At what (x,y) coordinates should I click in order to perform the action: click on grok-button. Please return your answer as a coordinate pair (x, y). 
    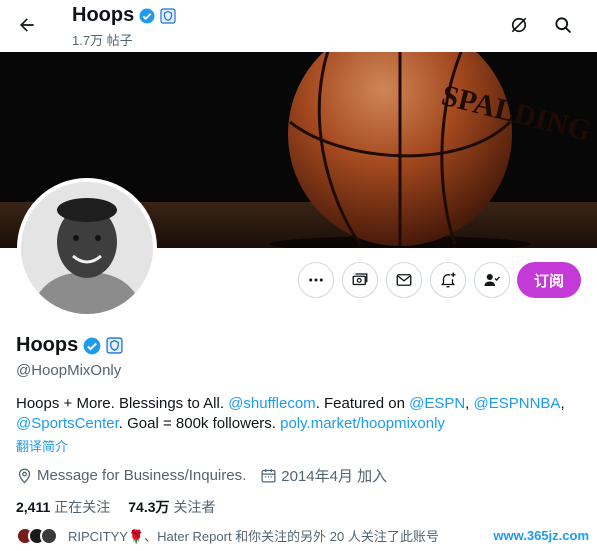
    Looking at the image, I should click on (519, 25).